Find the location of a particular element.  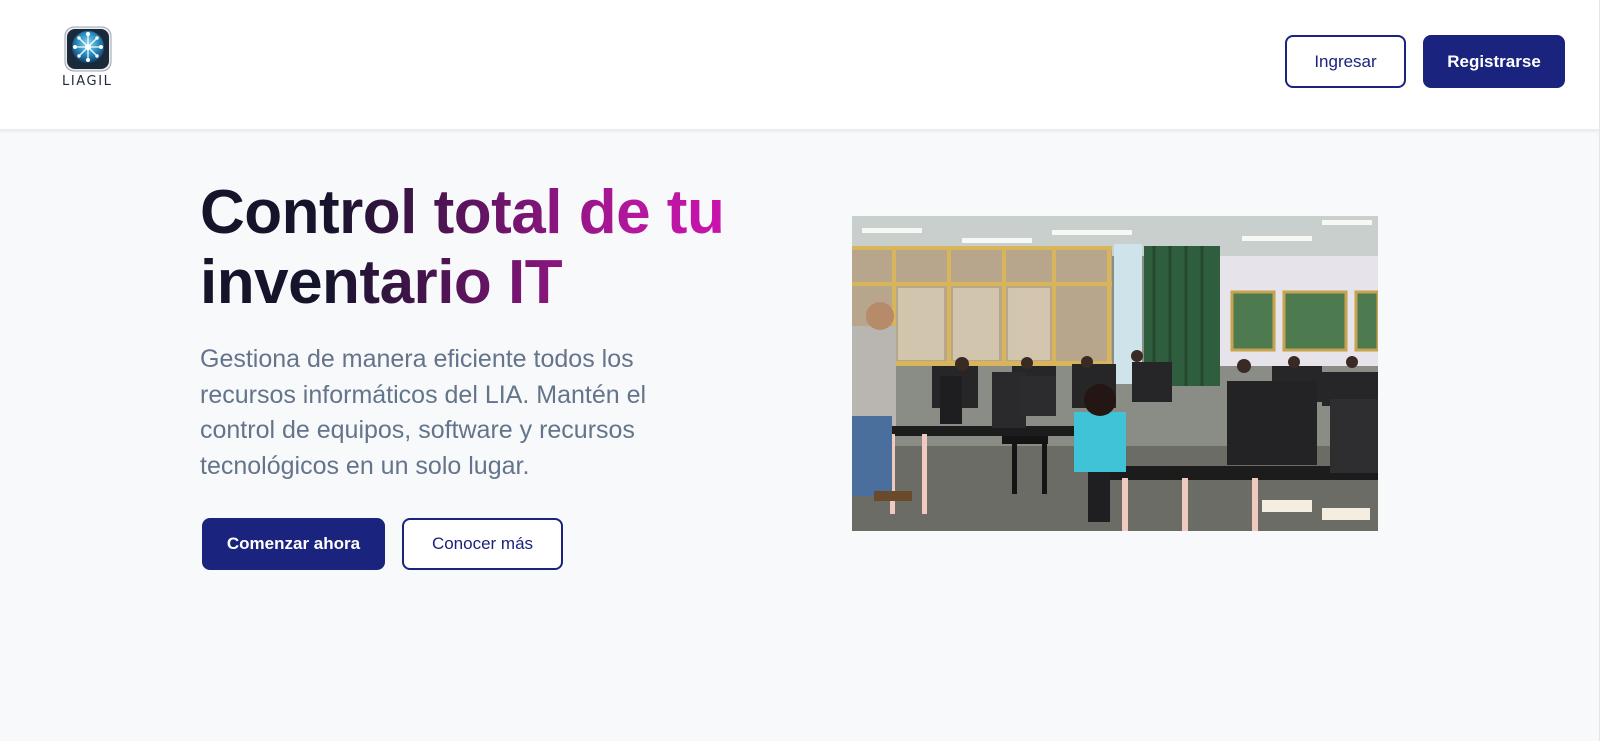

classroom-photo is located at coordinates (1115, 373).